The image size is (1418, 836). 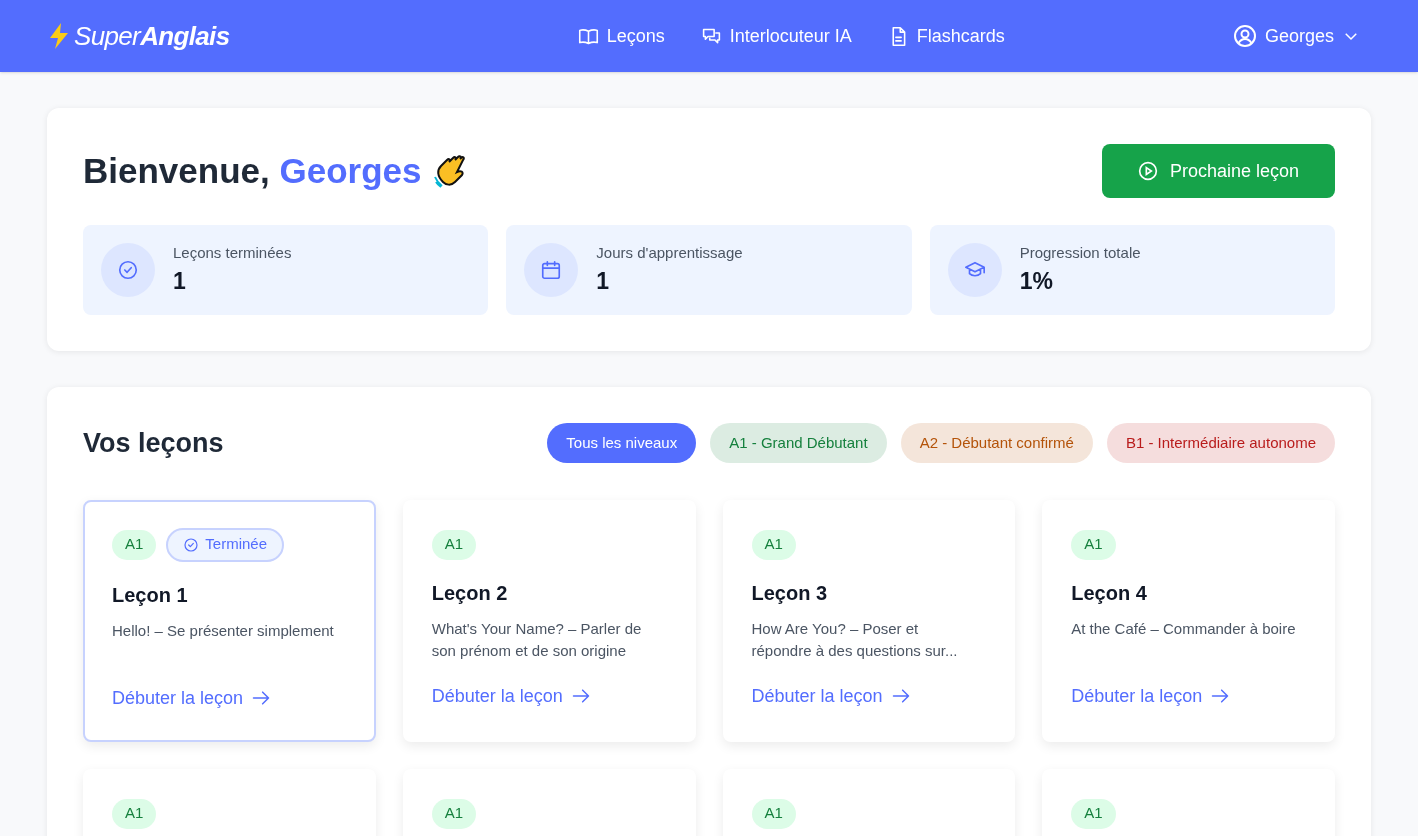 I want to click on lesson-title: Leçon 3, so click(x=790, y=593).